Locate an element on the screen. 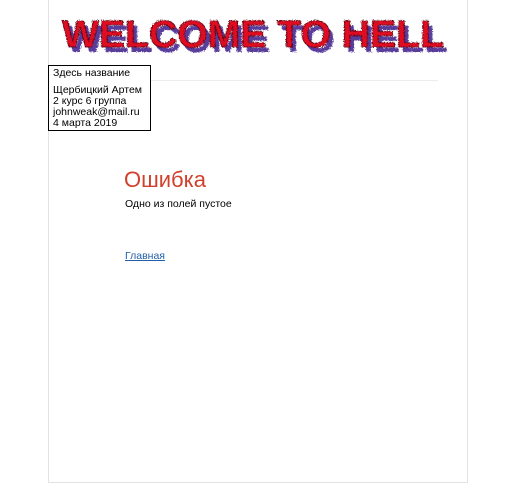 Image resolution: width=528 pixels, height=486 pixels. info-date: 4 марта 2019 is located at coordinates (85, 123).